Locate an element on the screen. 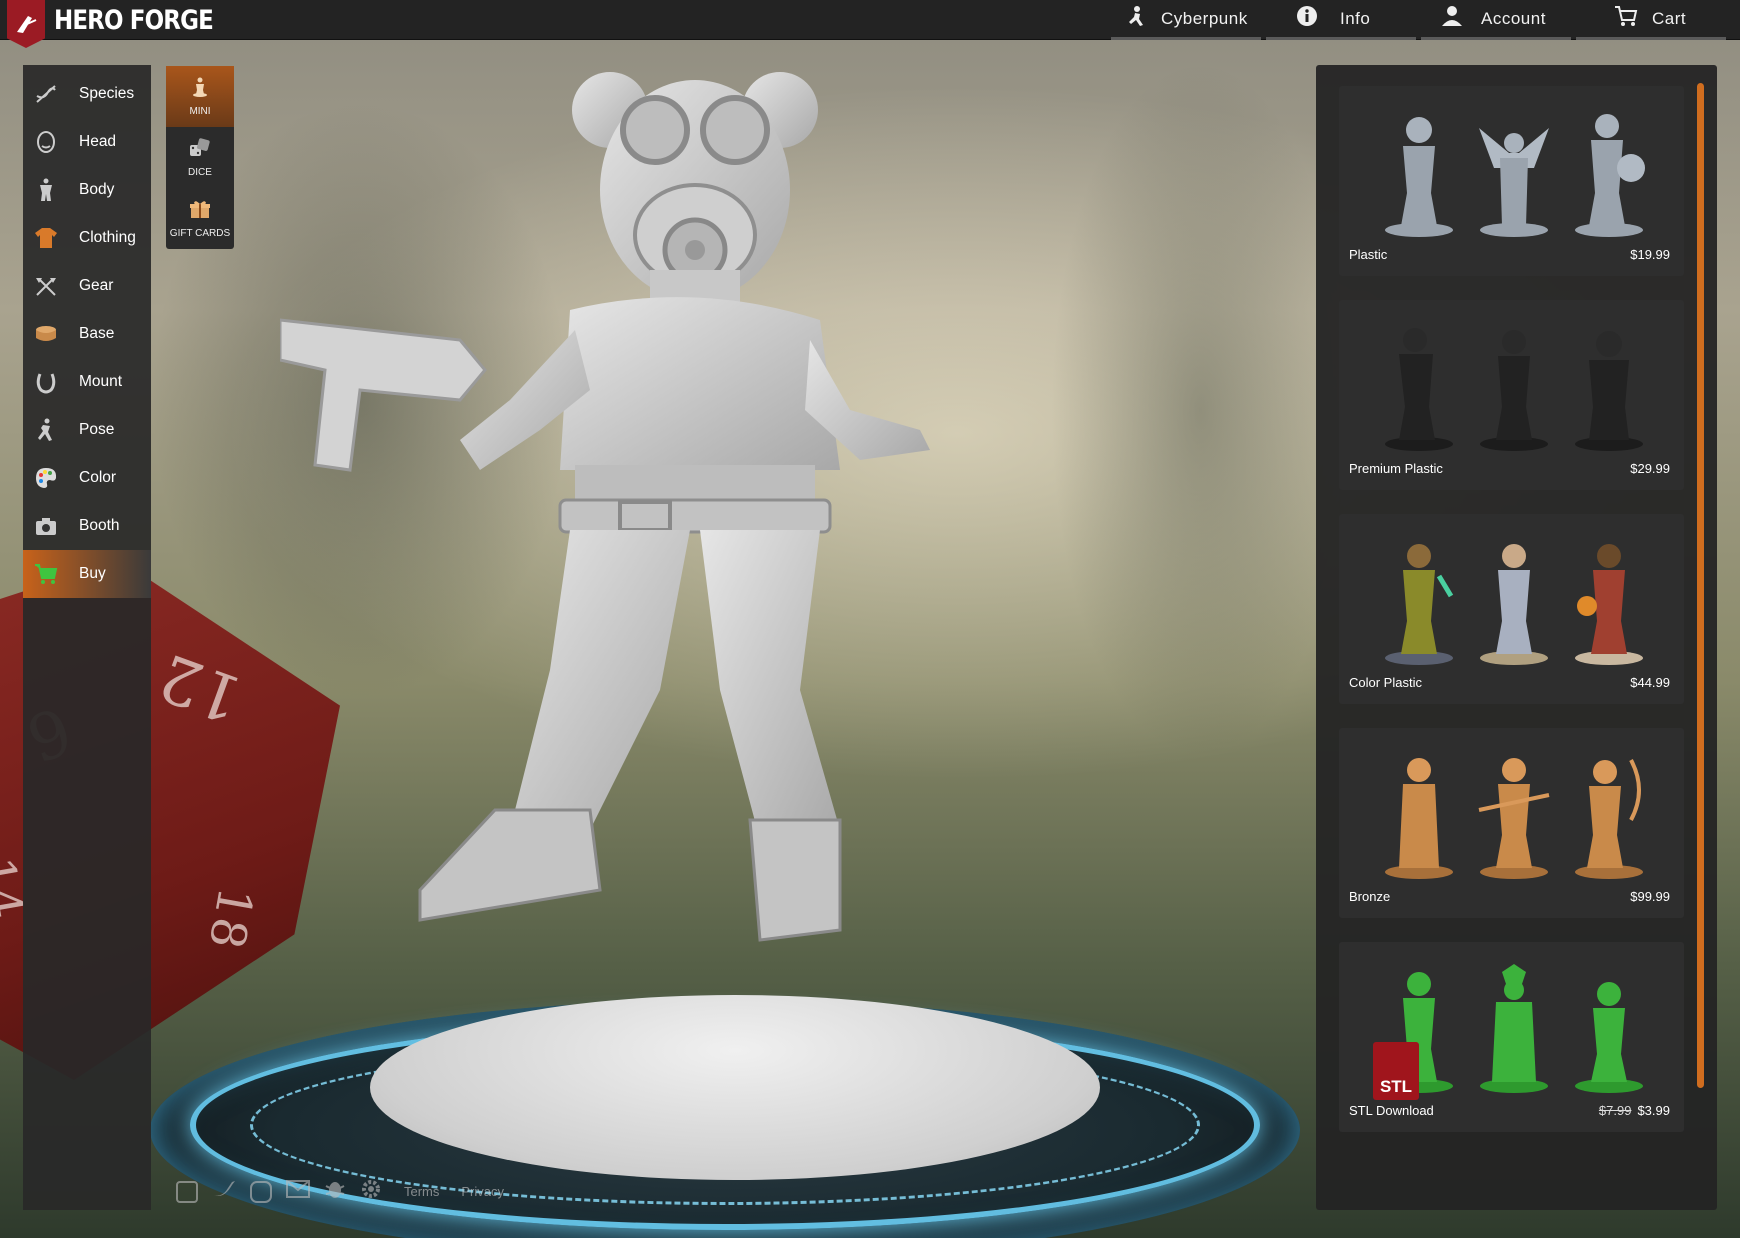  menu-label: Species is located at coordinates (107, 93).